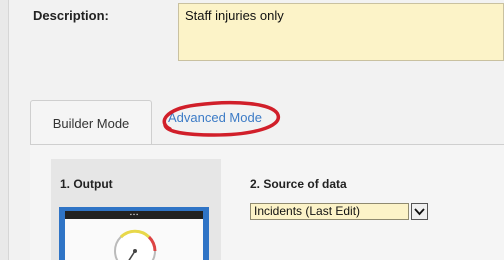  What do you see at coordinates (134, 215) in the screenshot?
I see `thumbnail-title-bar: ▪ ▪ ▪` at bounding box center [134, 215].